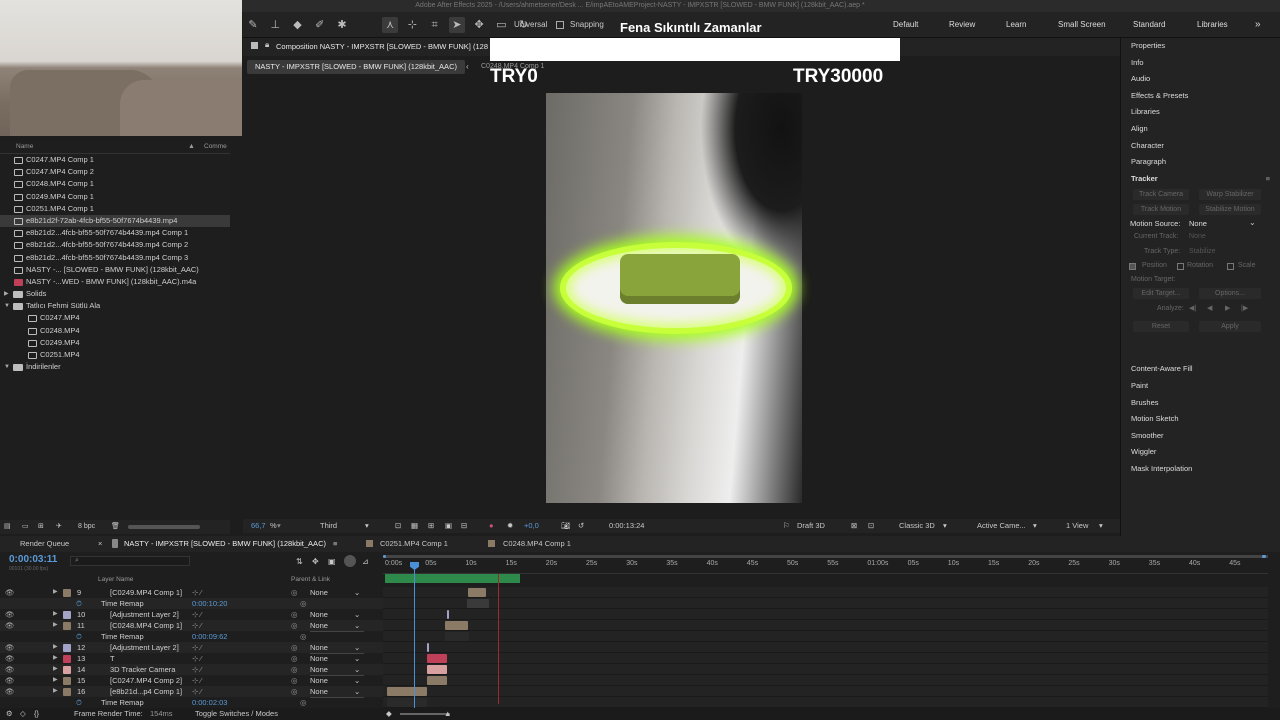 The height and width of the screenshot is (720, 1280). Describe the element at coordinates (115, 306) in the screenshot. I see `project-item: ▼ Tatlıcı Fehmi Sütlü Ala` at that location.